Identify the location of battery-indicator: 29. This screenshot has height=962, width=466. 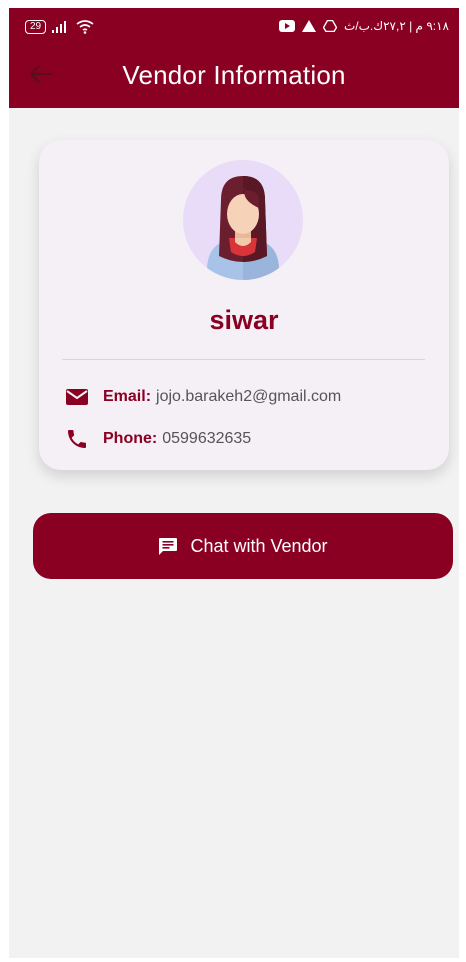
(36, 27).